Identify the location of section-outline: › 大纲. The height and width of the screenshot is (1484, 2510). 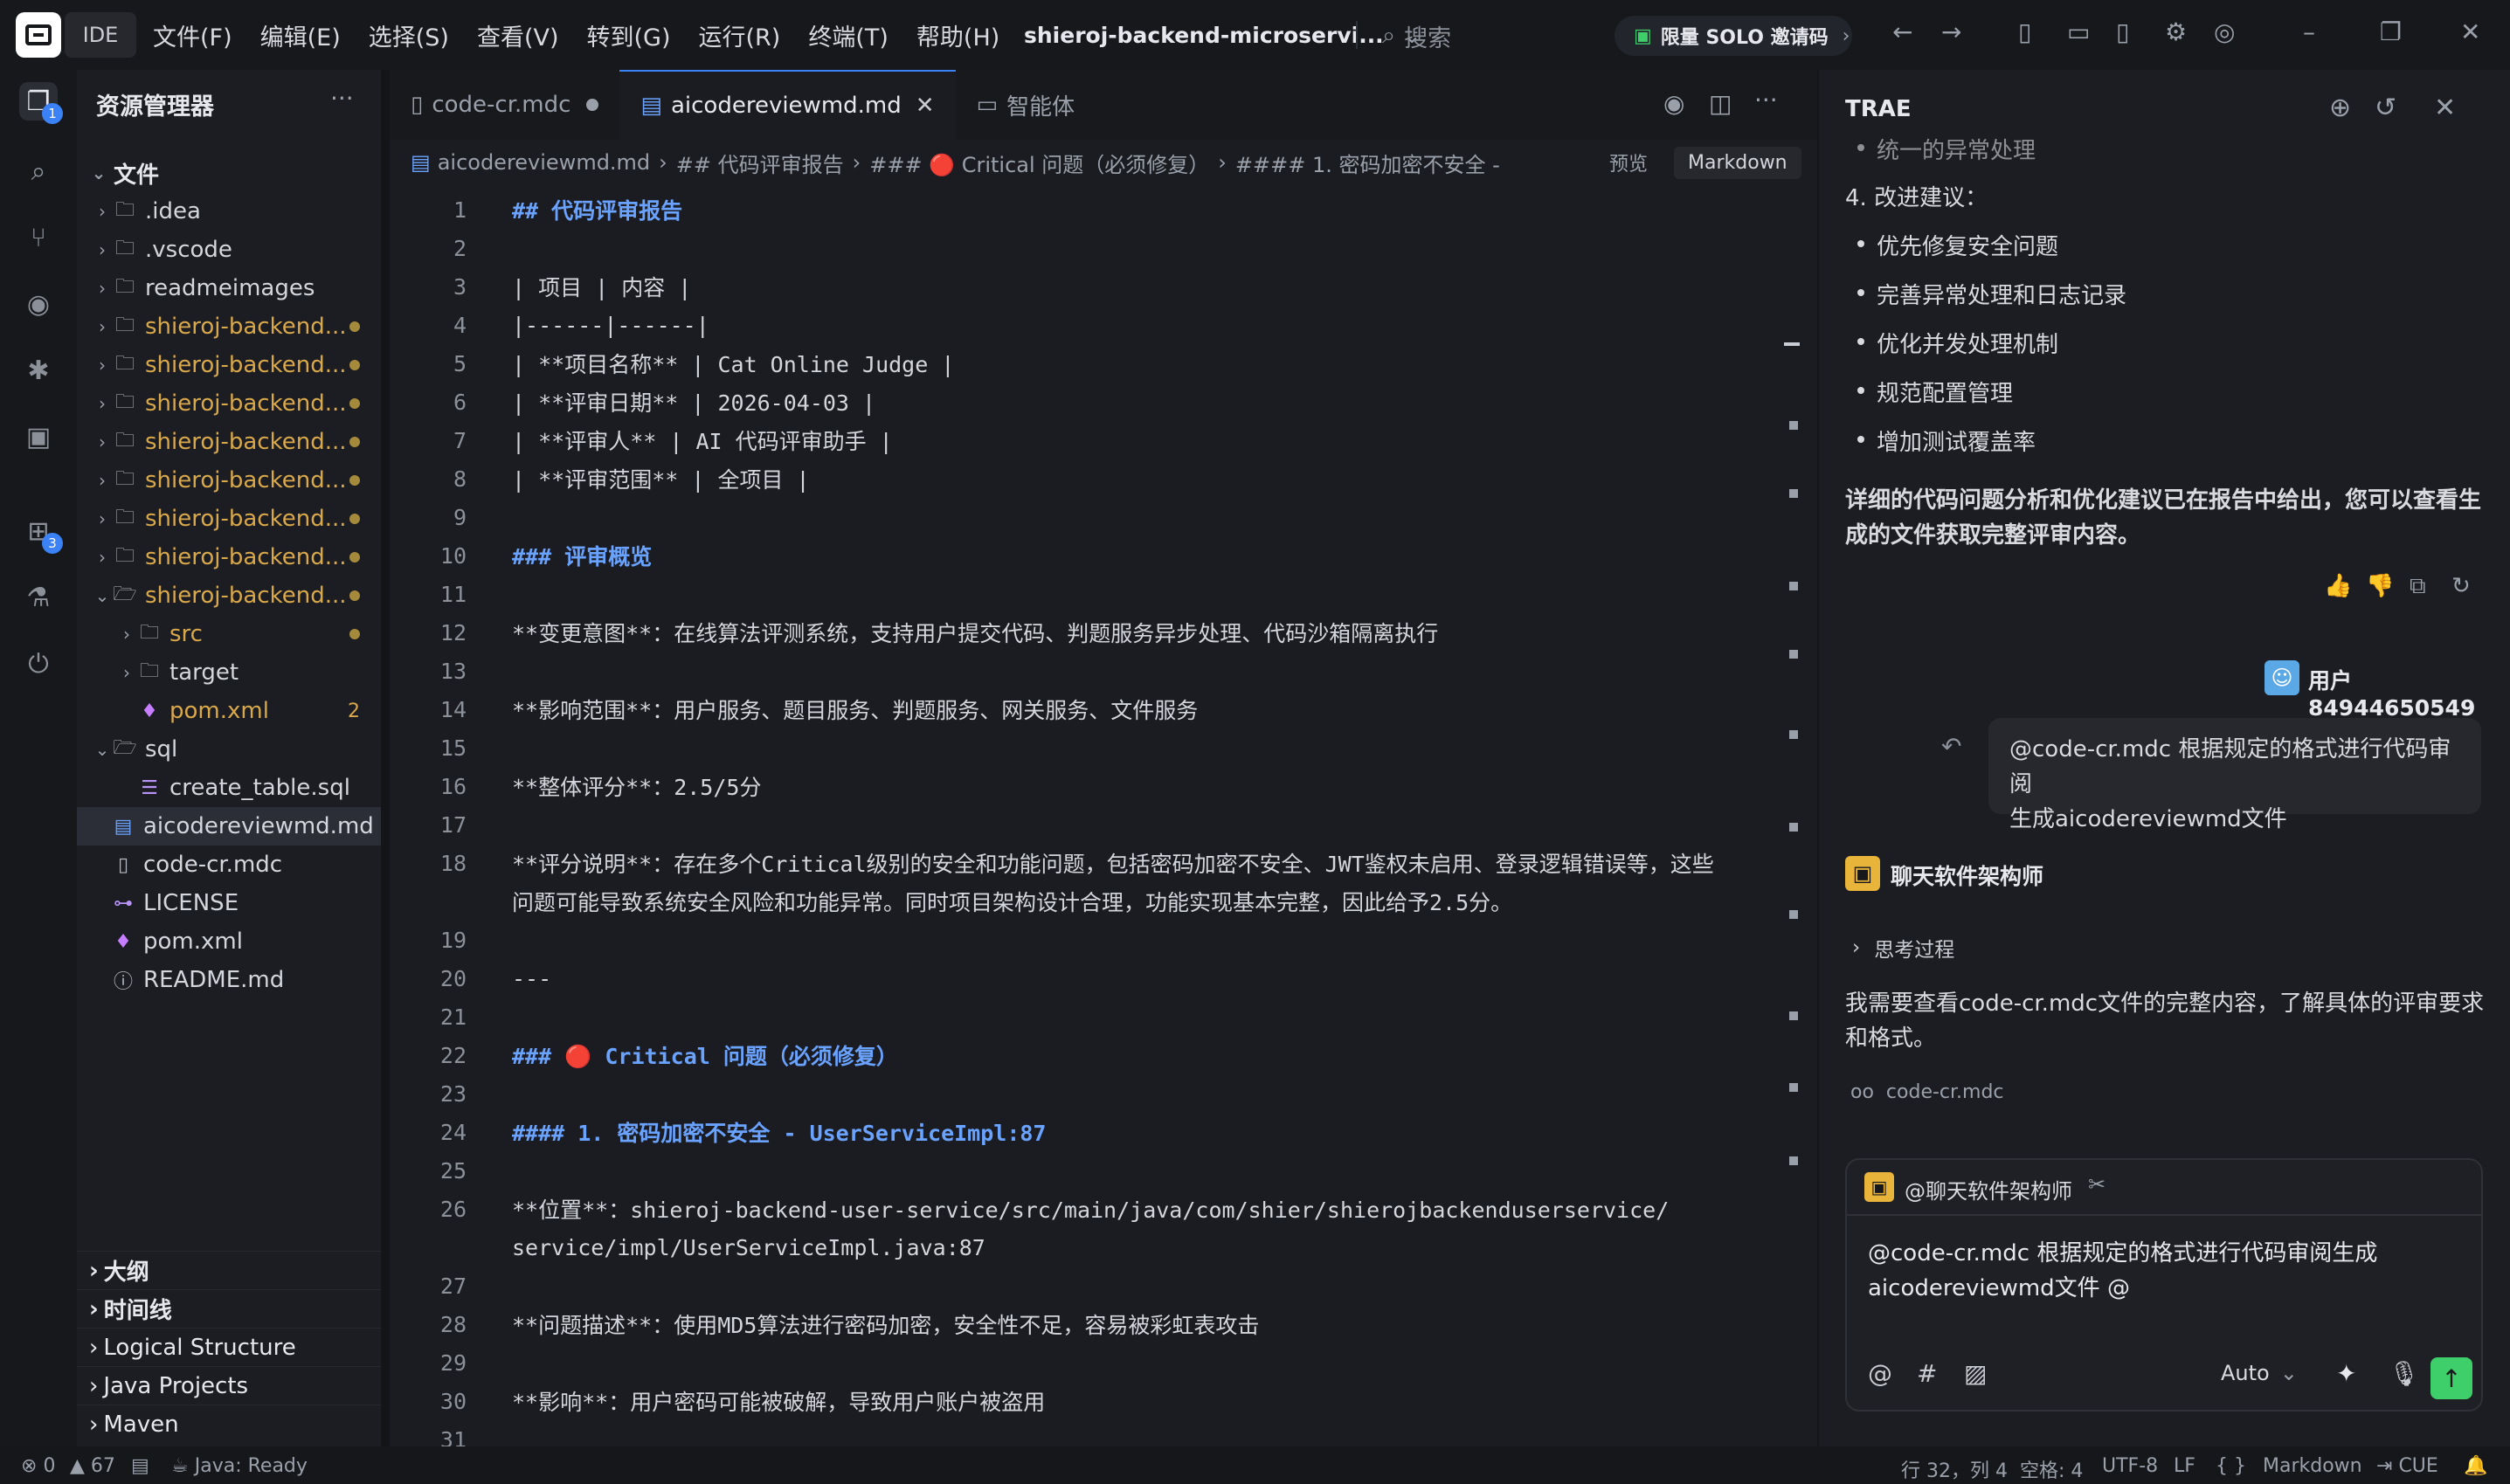
(229, 1270).